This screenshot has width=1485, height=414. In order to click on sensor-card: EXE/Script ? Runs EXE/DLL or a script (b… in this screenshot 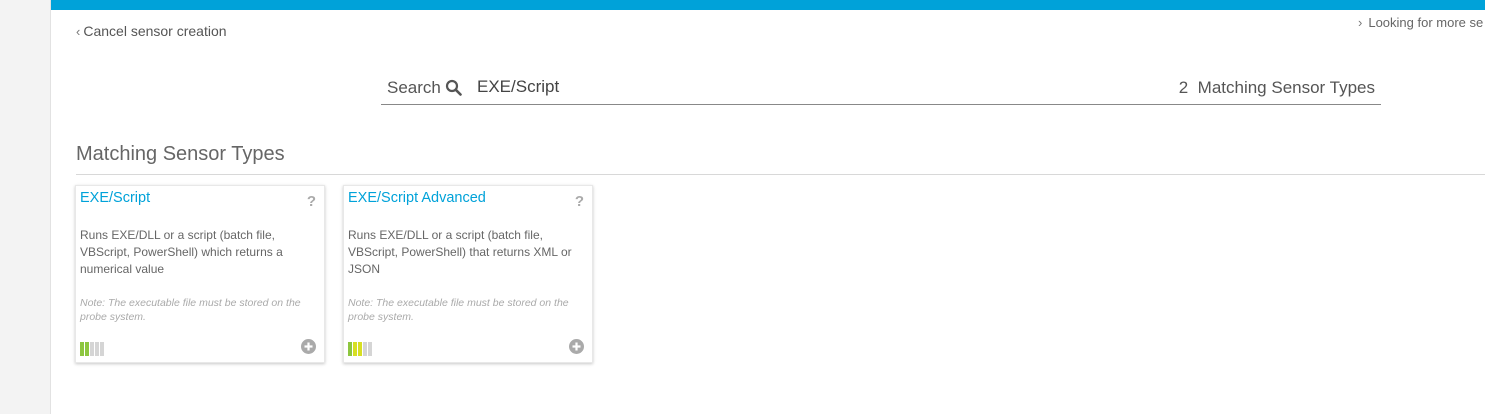, I will do `click(200, 274)`.